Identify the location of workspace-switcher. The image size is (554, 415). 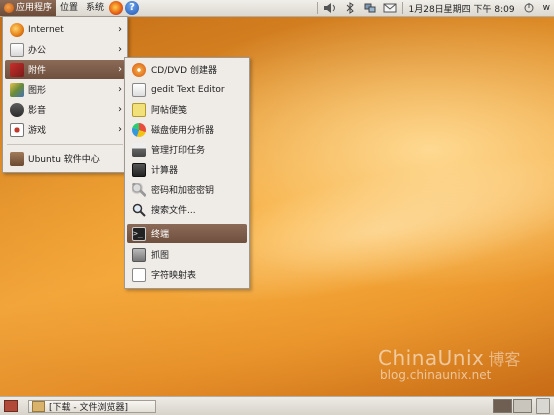
(512, 406).